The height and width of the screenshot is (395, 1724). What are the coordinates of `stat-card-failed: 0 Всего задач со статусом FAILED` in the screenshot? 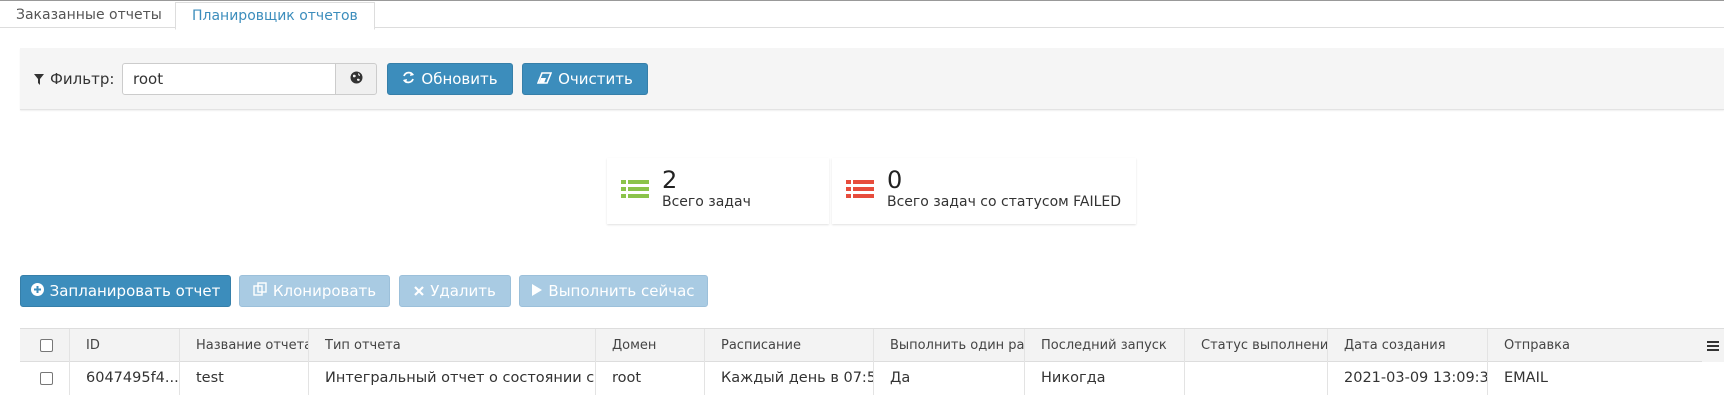 It's located at (984, 191).